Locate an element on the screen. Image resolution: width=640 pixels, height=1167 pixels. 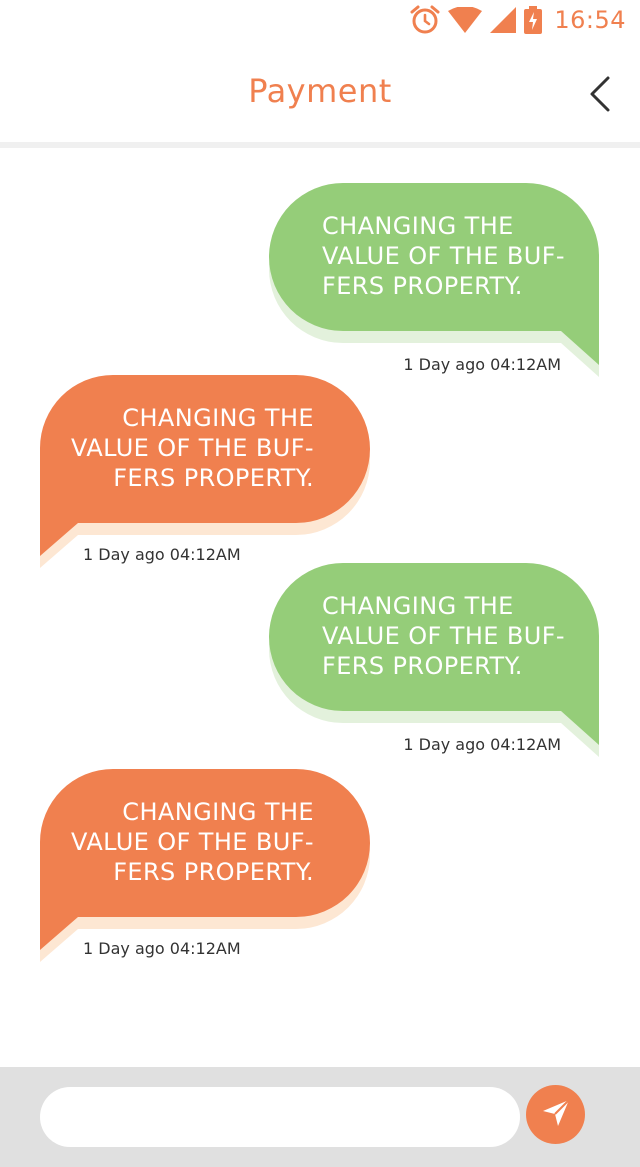
status-bar: 16:54 is located at coordinates (320, 20).